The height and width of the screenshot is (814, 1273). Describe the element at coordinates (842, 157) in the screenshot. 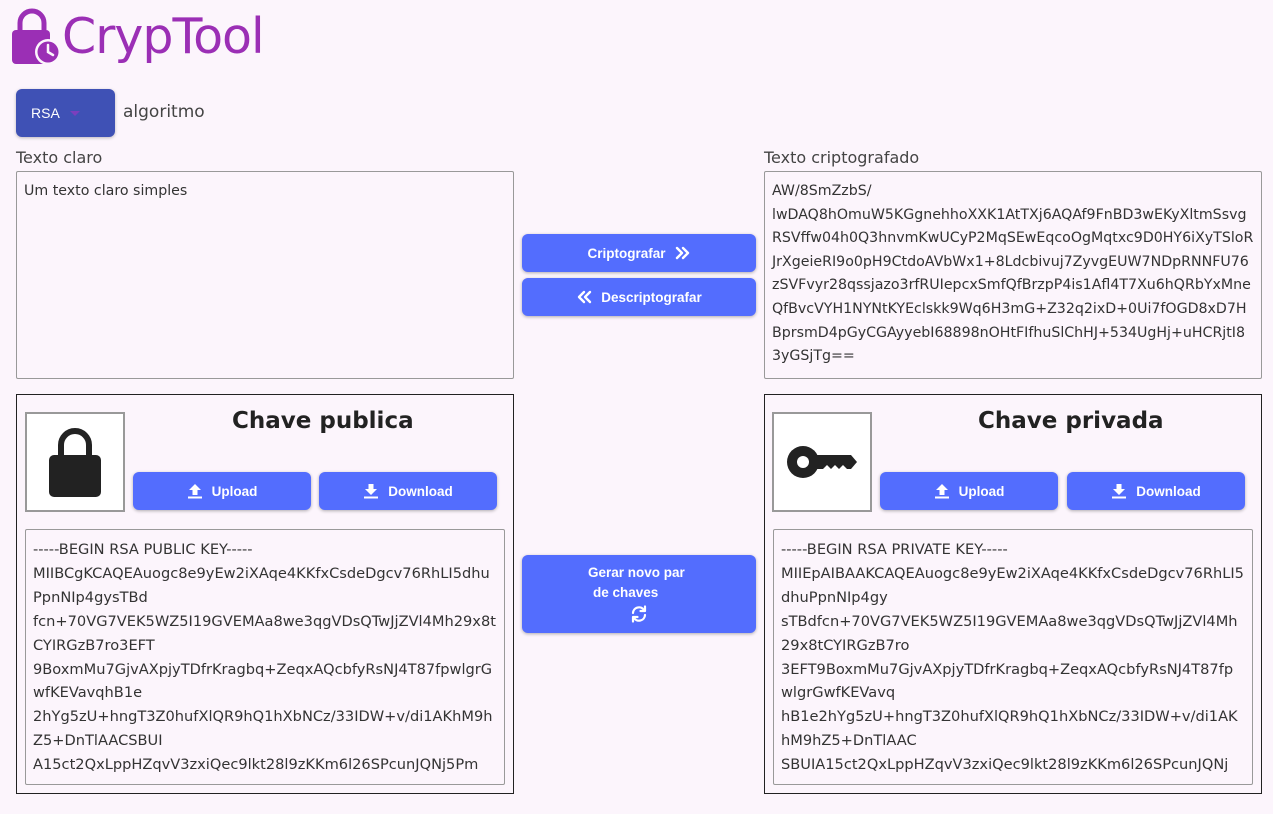

I see `ciphertext-label: Texto criptografado` at that location.